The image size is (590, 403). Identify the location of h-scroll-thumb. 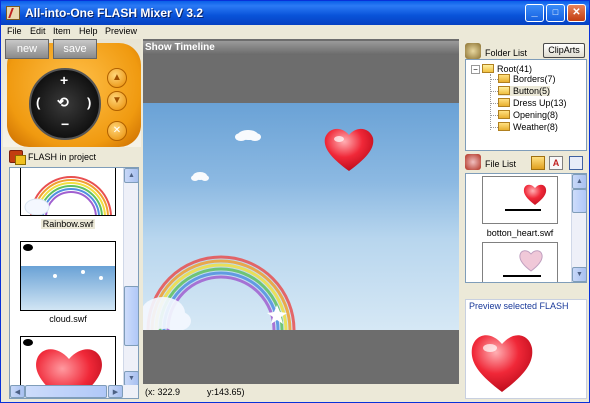
(66, 391).